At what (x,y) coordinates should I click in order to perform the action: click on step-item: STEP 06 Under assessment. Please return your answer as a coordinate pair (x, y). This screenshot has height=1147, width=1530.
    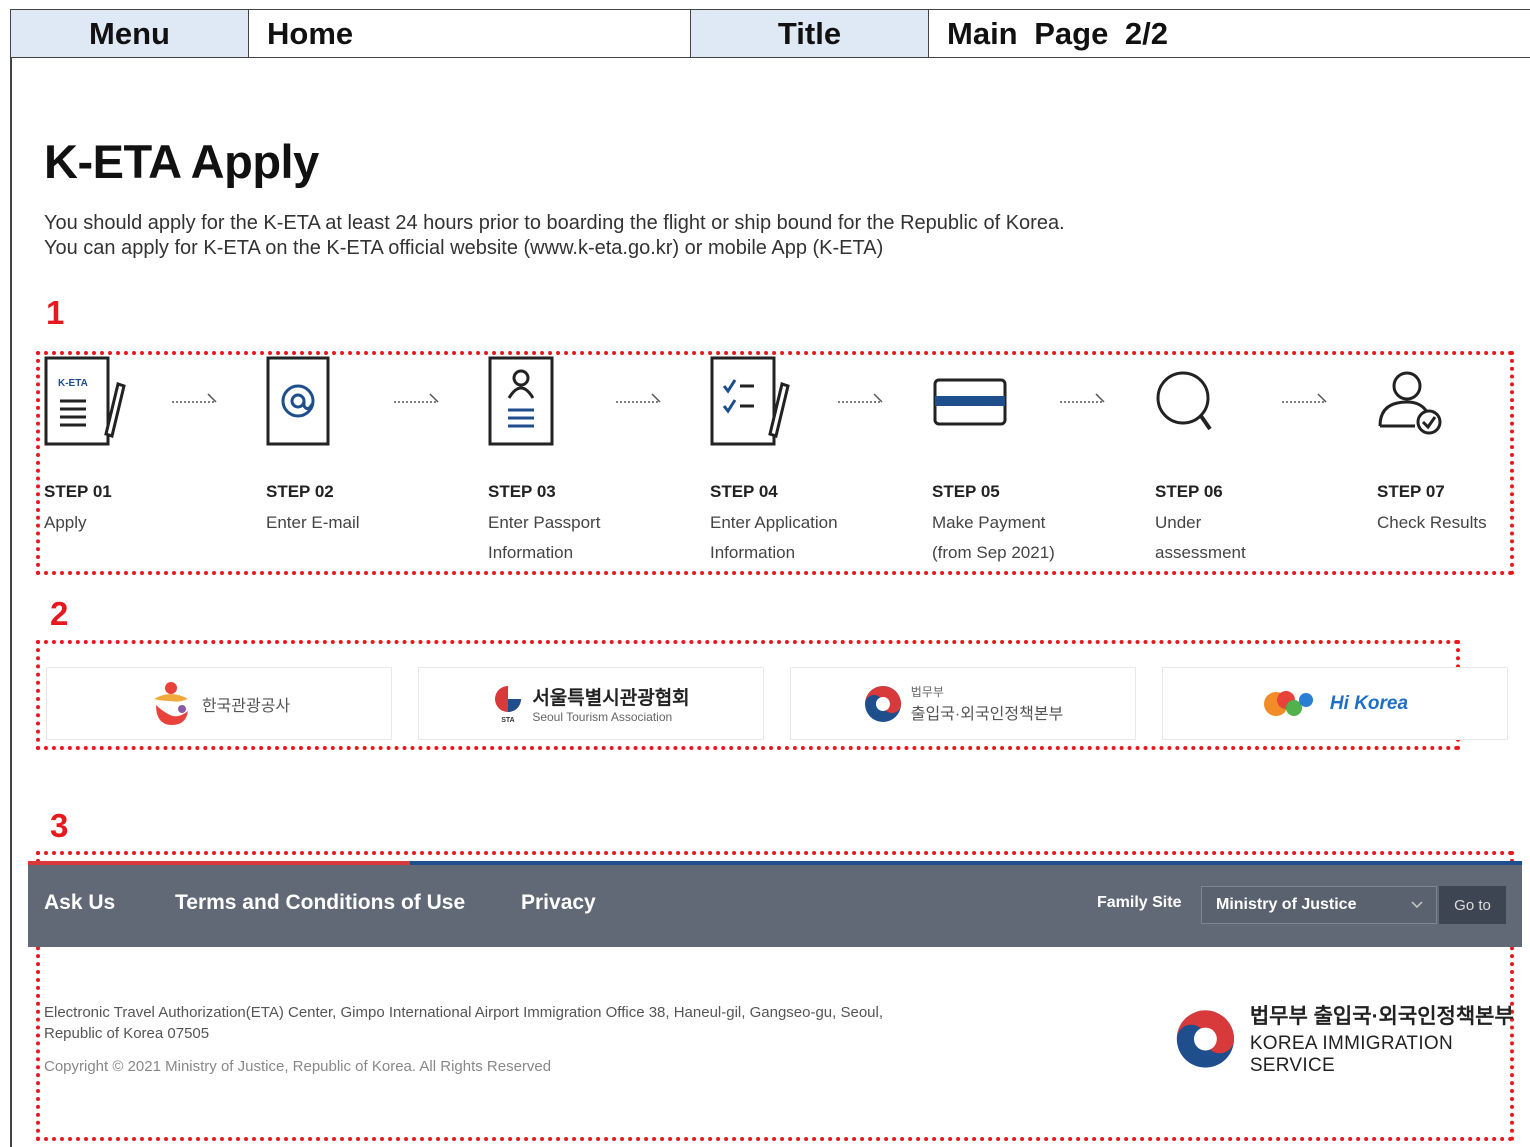
    Looking at the image, I should click on (1255, 459).